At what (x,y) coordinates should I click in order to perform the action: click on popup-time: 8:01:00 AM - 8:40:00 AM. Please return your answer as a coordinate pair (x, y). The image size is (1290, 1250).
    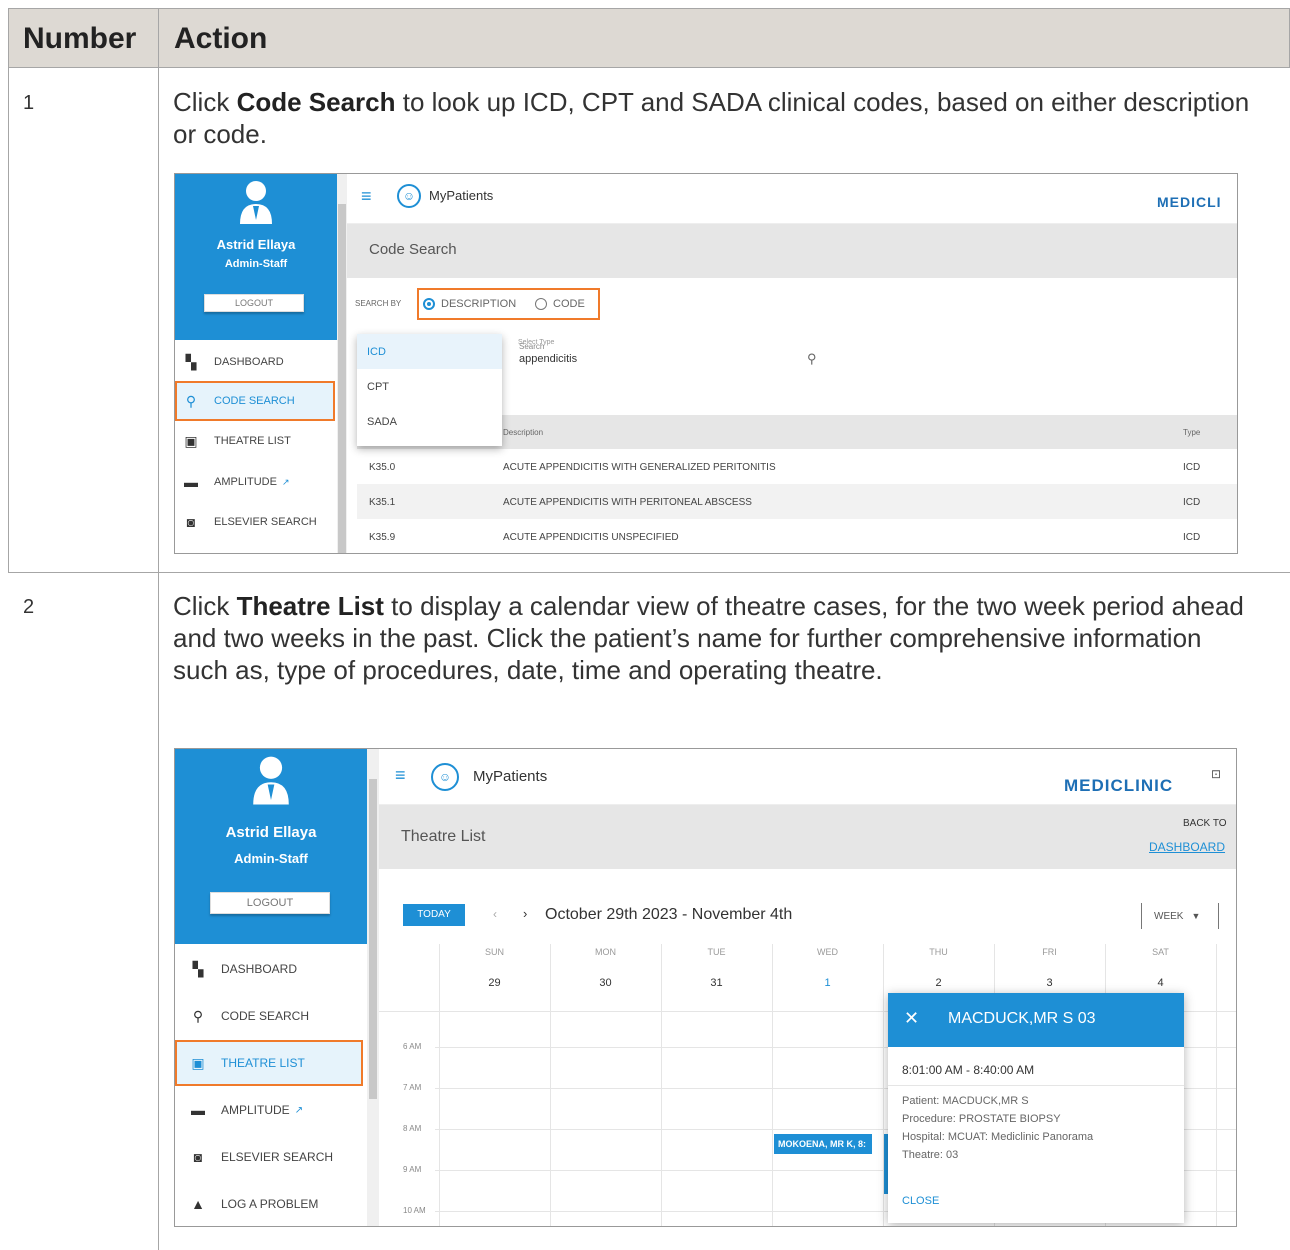
    Looking at the image, I should click on (968, 1070).